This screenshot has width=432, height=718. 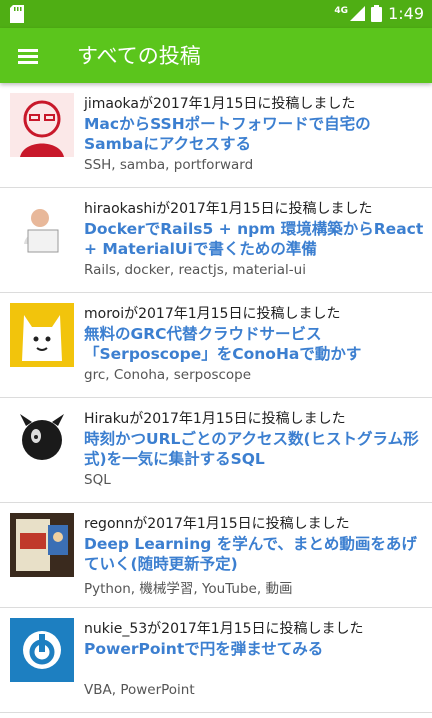 What do you see at coordinates (97, 480) in the screenshot?
I see `post-tags: SQL` at bounding box center [97, 480].